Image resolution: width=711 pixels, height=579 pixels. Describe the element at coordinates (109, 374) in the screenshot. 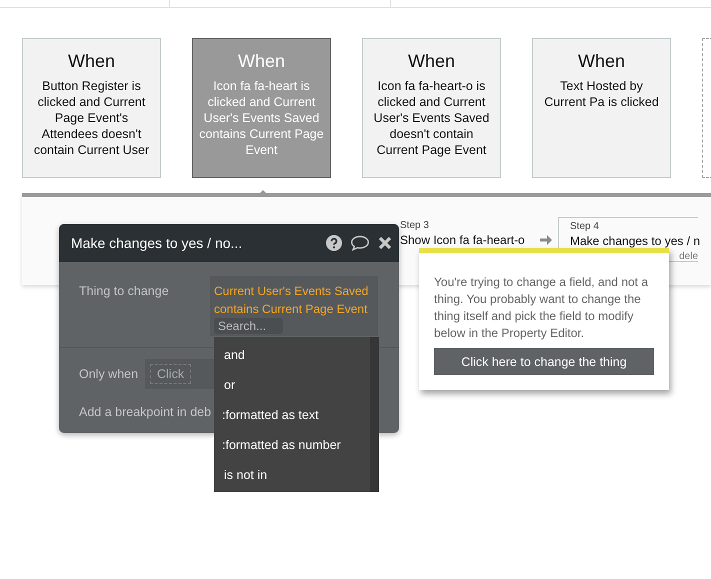

I see `field-label: Only when` at that location.